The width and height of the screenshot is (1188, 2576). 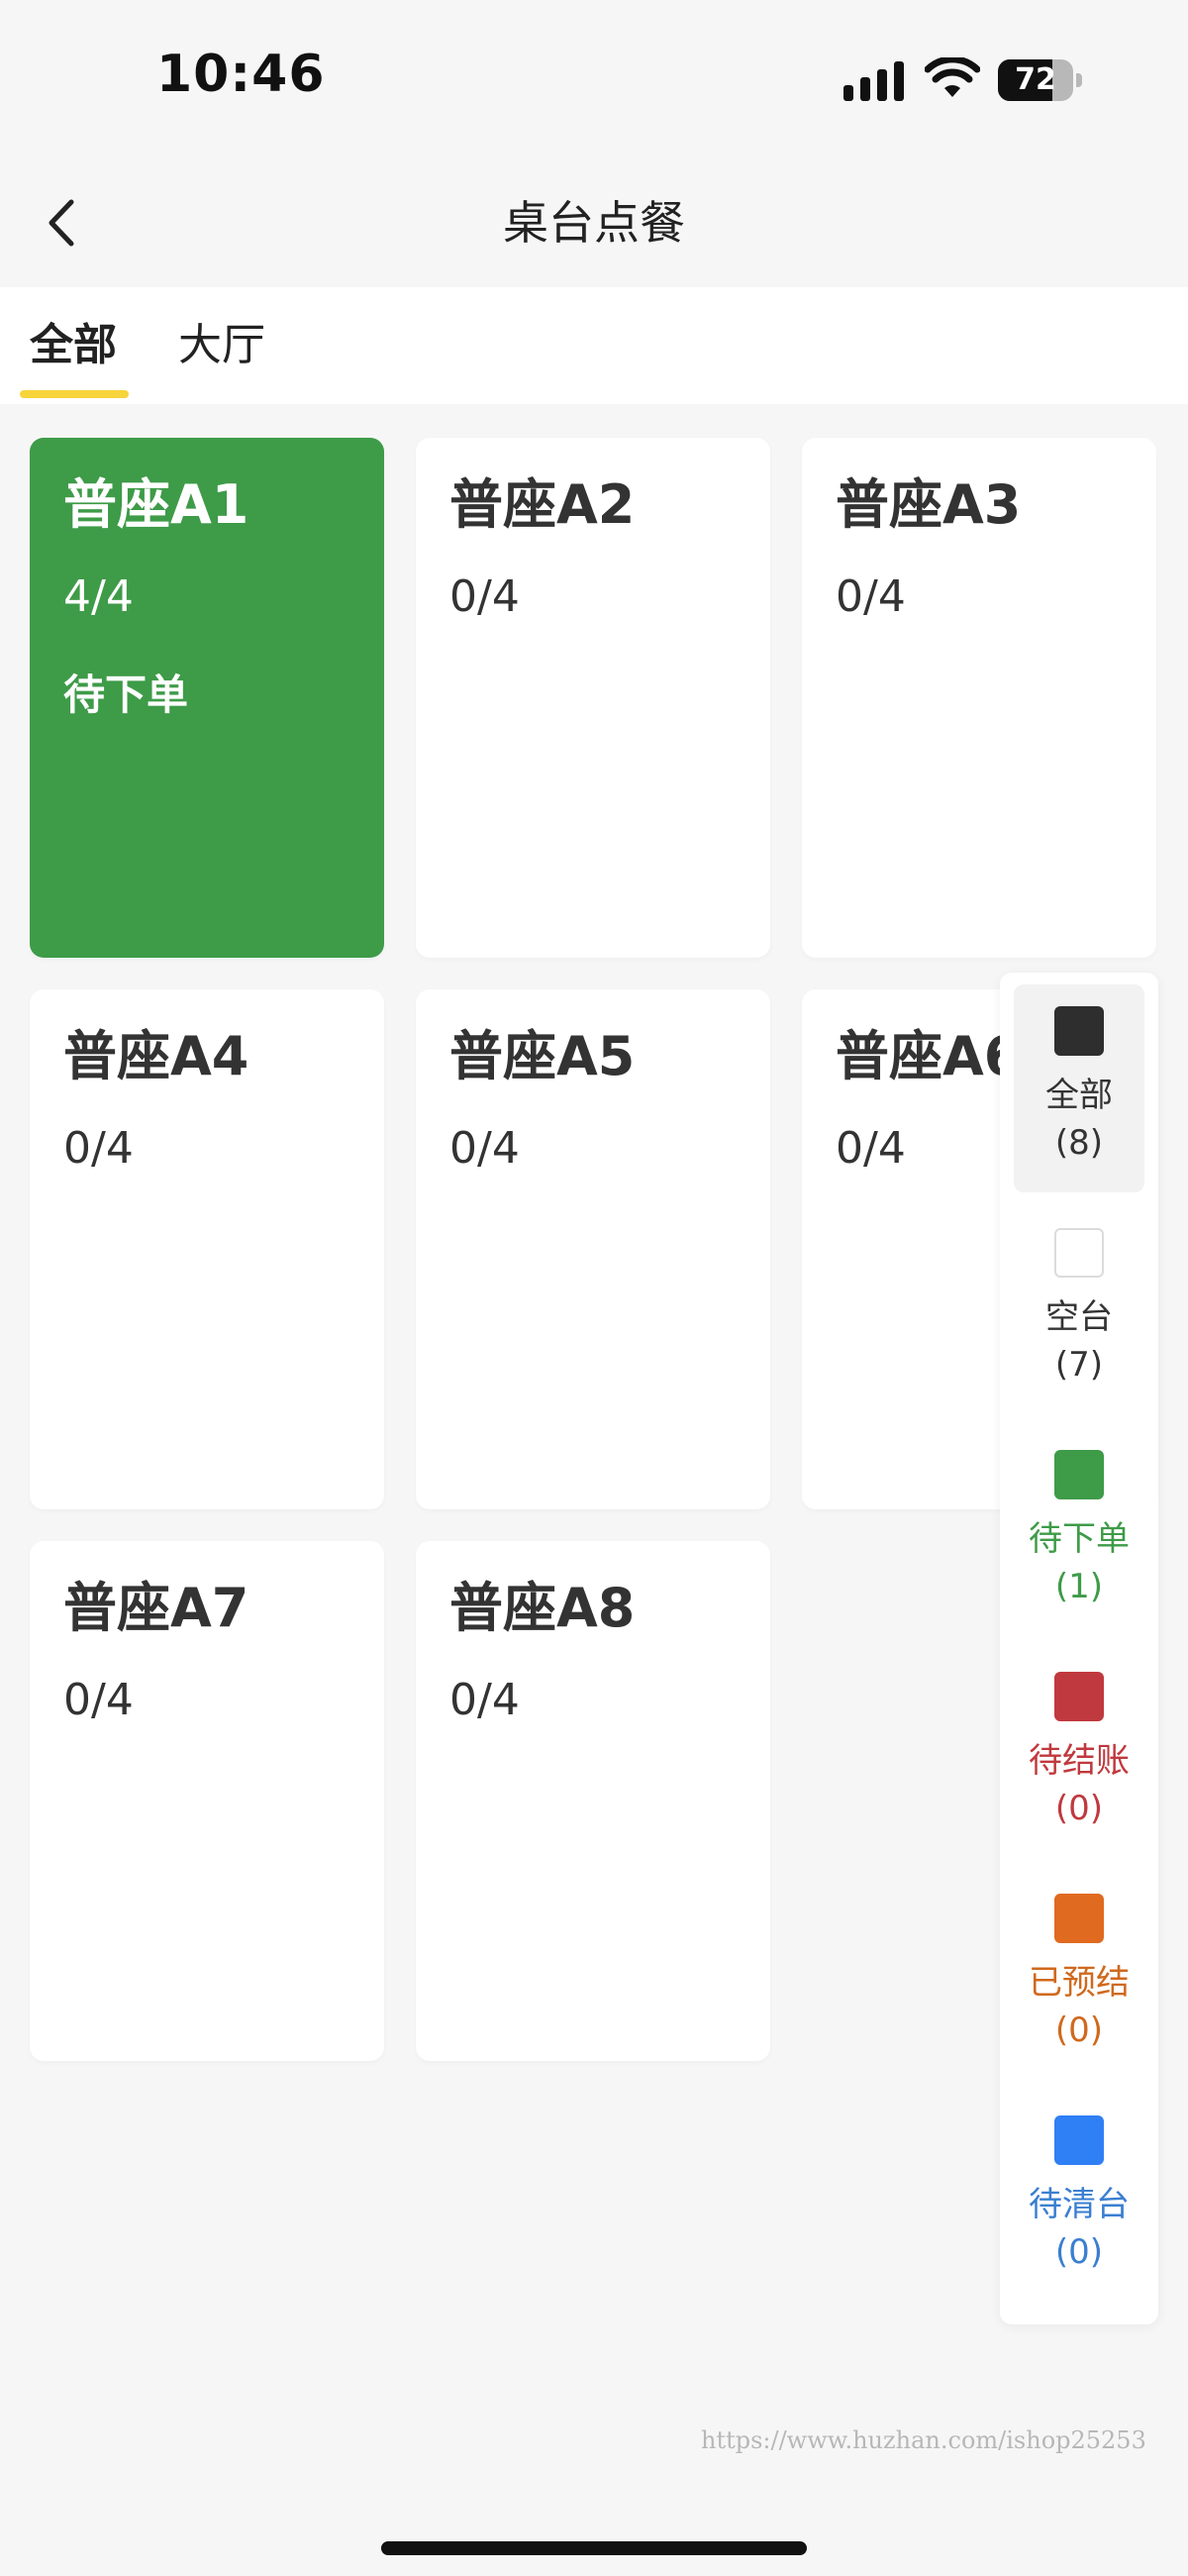 I want to click on filter-label: 待下单 (1), so click(x=1079, y=1562).